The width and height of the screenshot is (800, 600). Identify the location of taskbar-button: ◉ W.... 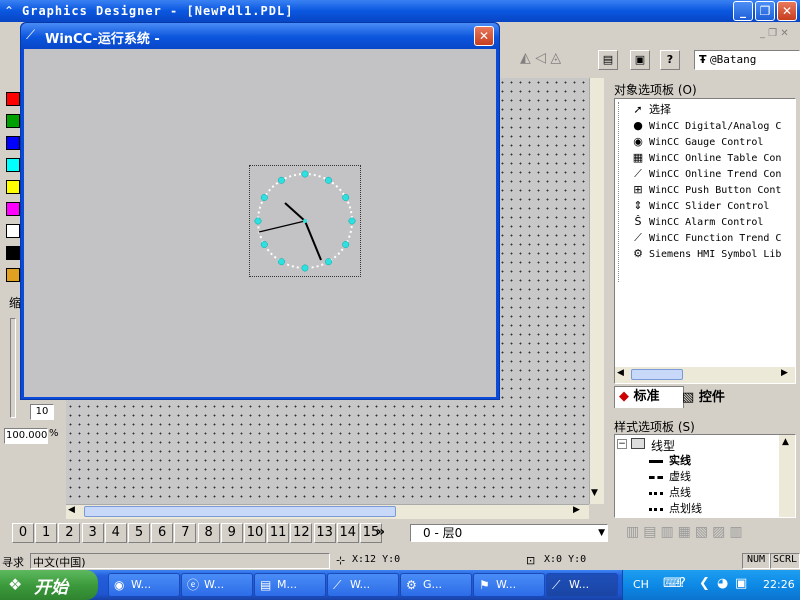
(144, 585).